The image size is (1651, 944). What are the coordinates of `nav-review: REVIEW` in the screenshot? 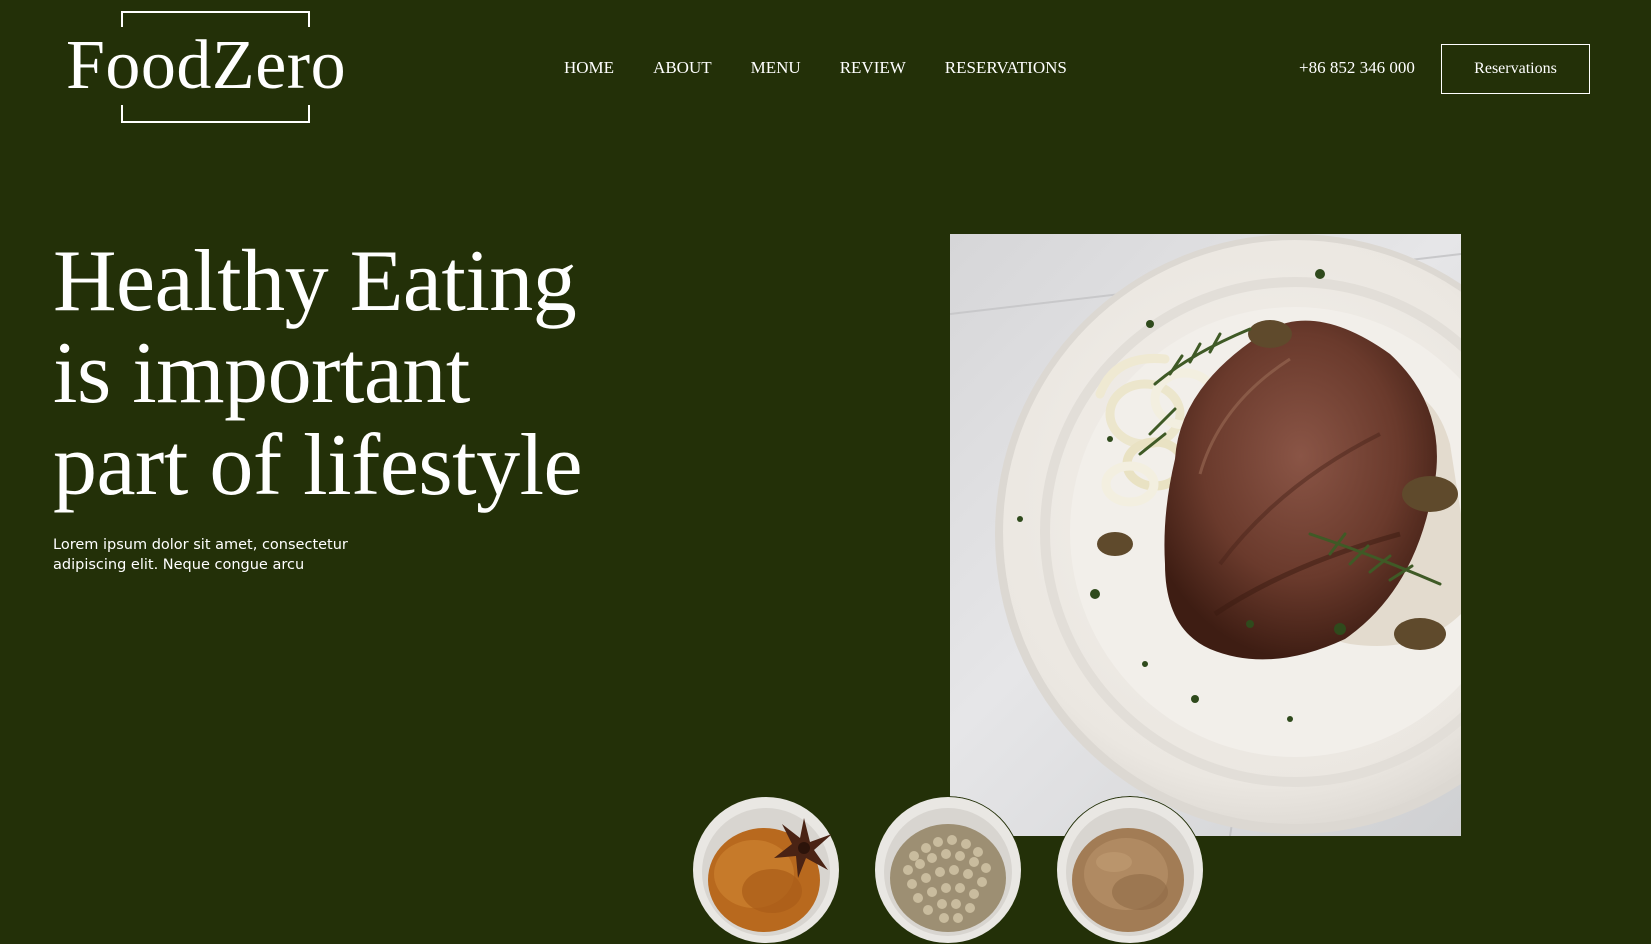 It's located at (873, 68).